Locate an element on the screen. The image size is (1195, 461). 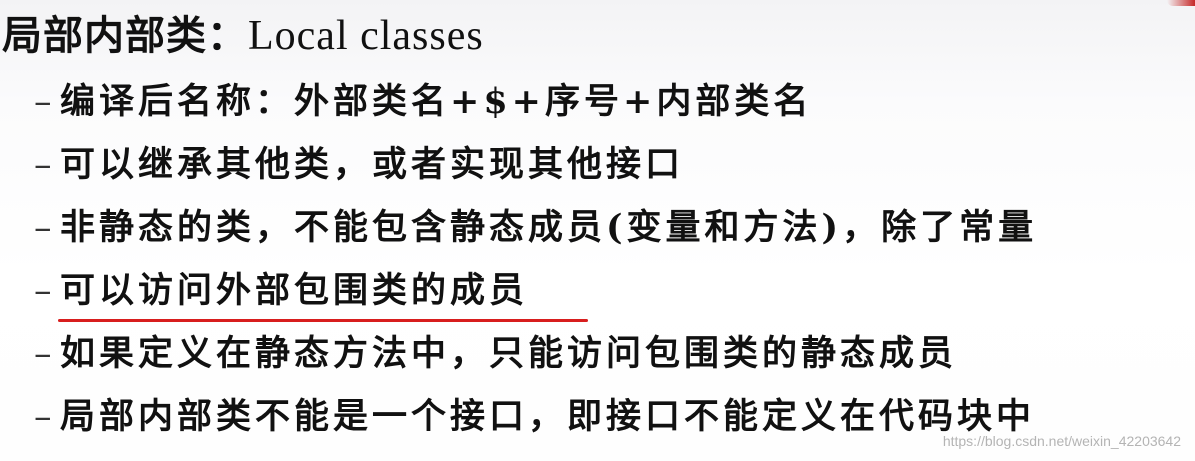
bullet-item-static-method: – 如果定义在静态方法中，只能访问包围类的静态成员 is located at coordinates (609, 359).